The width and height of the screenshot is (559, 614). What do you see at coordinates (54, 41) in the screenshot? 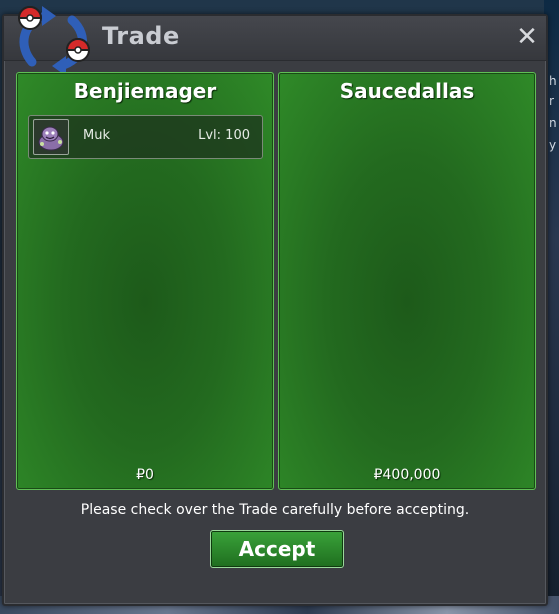
I see `pokeball-swap-logo-icon` at bounding box center [54, 41].